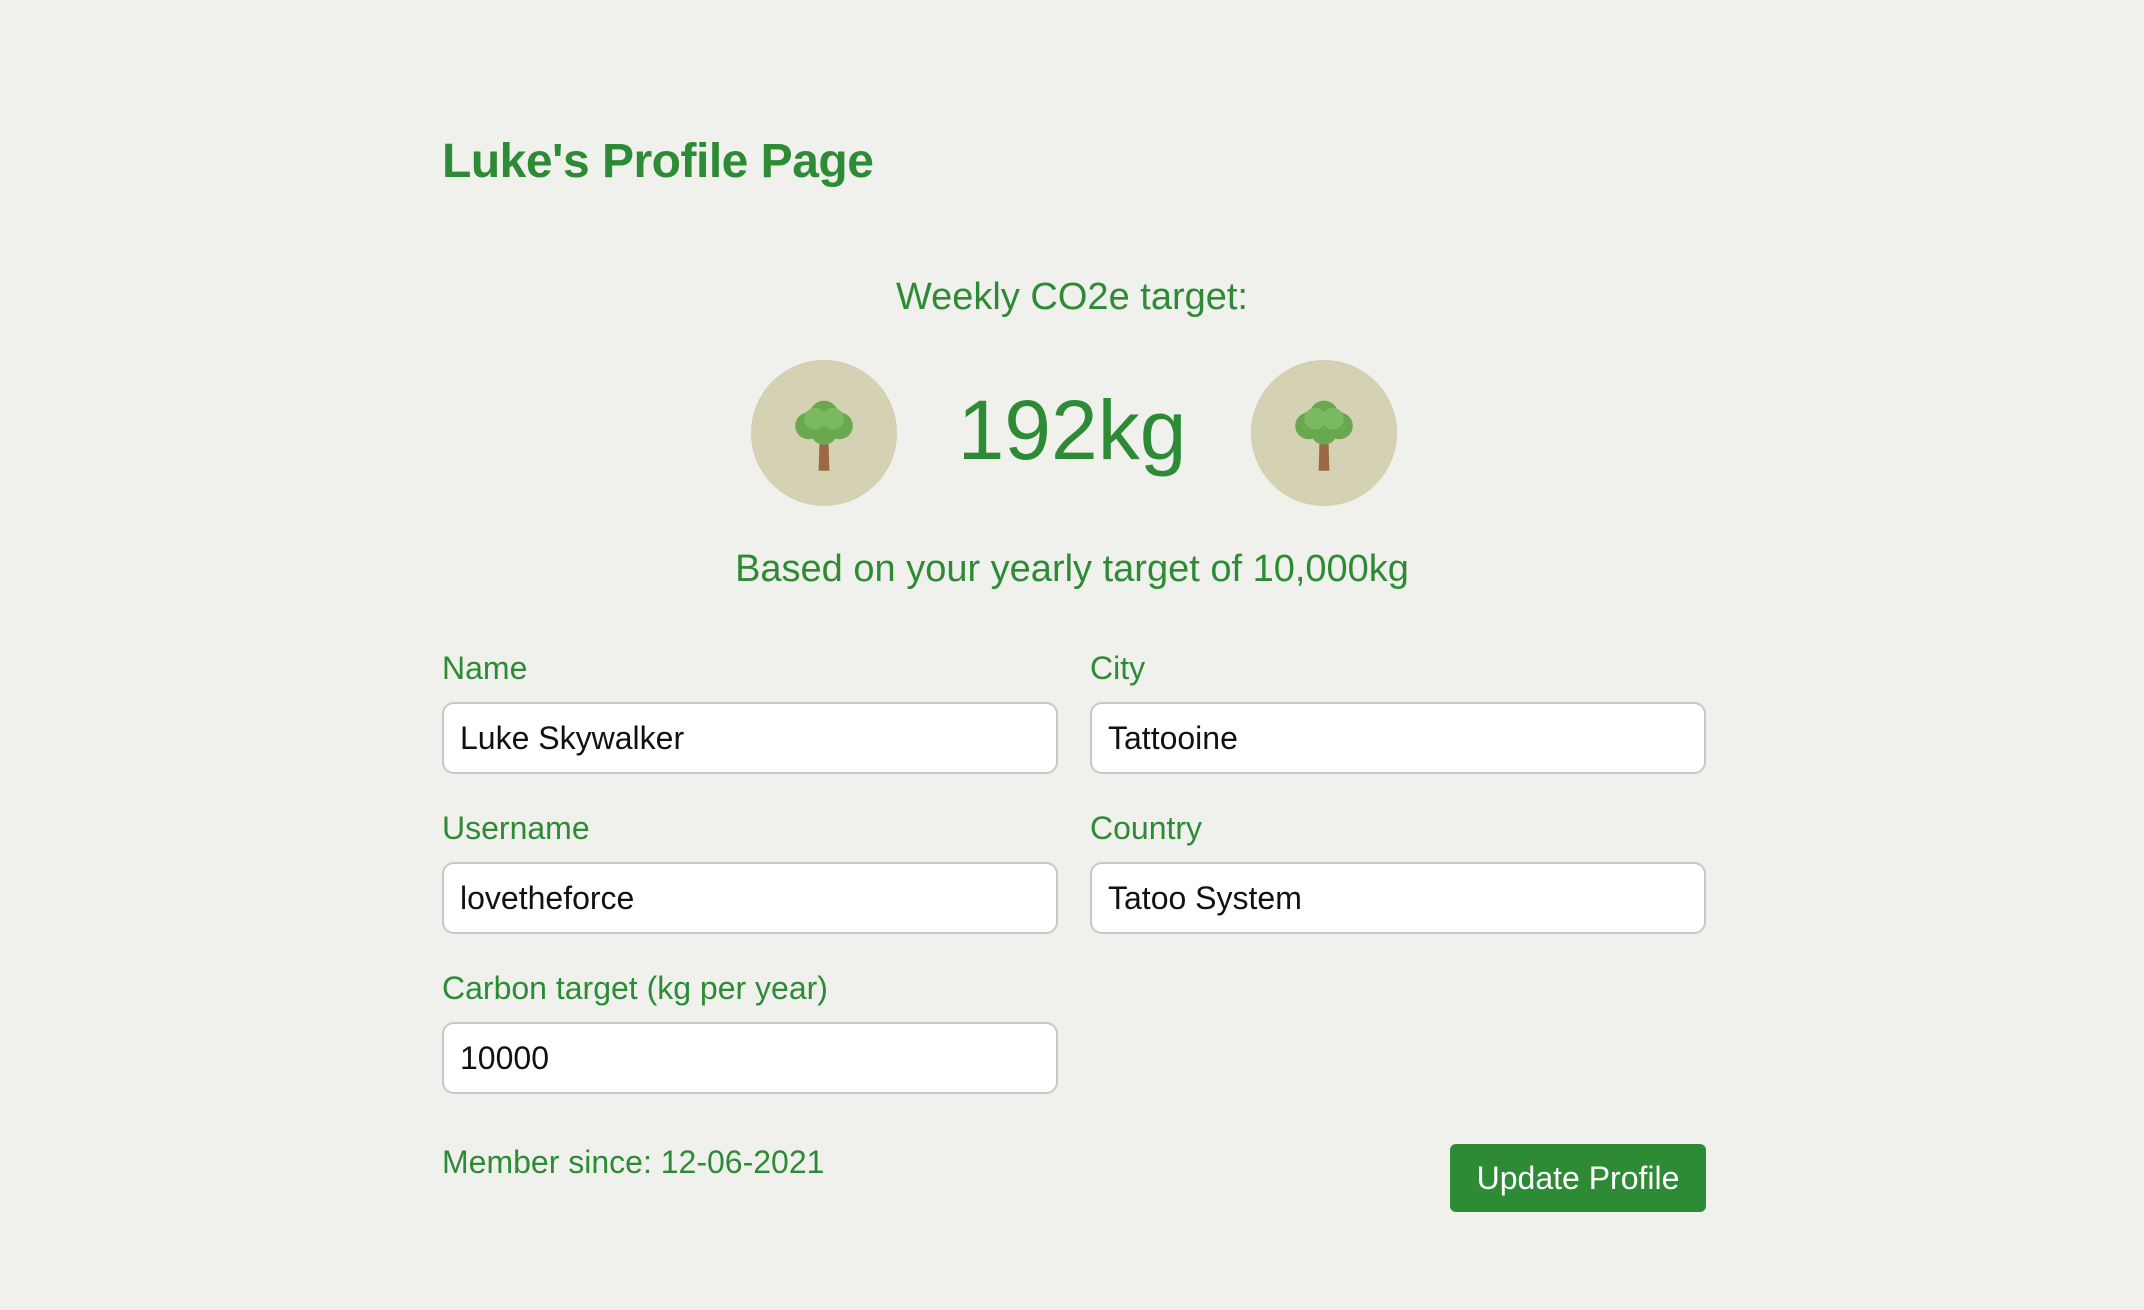 The height and width of the screenshot is (1310, 2144). I want to click on name-input, so click(750, 738).